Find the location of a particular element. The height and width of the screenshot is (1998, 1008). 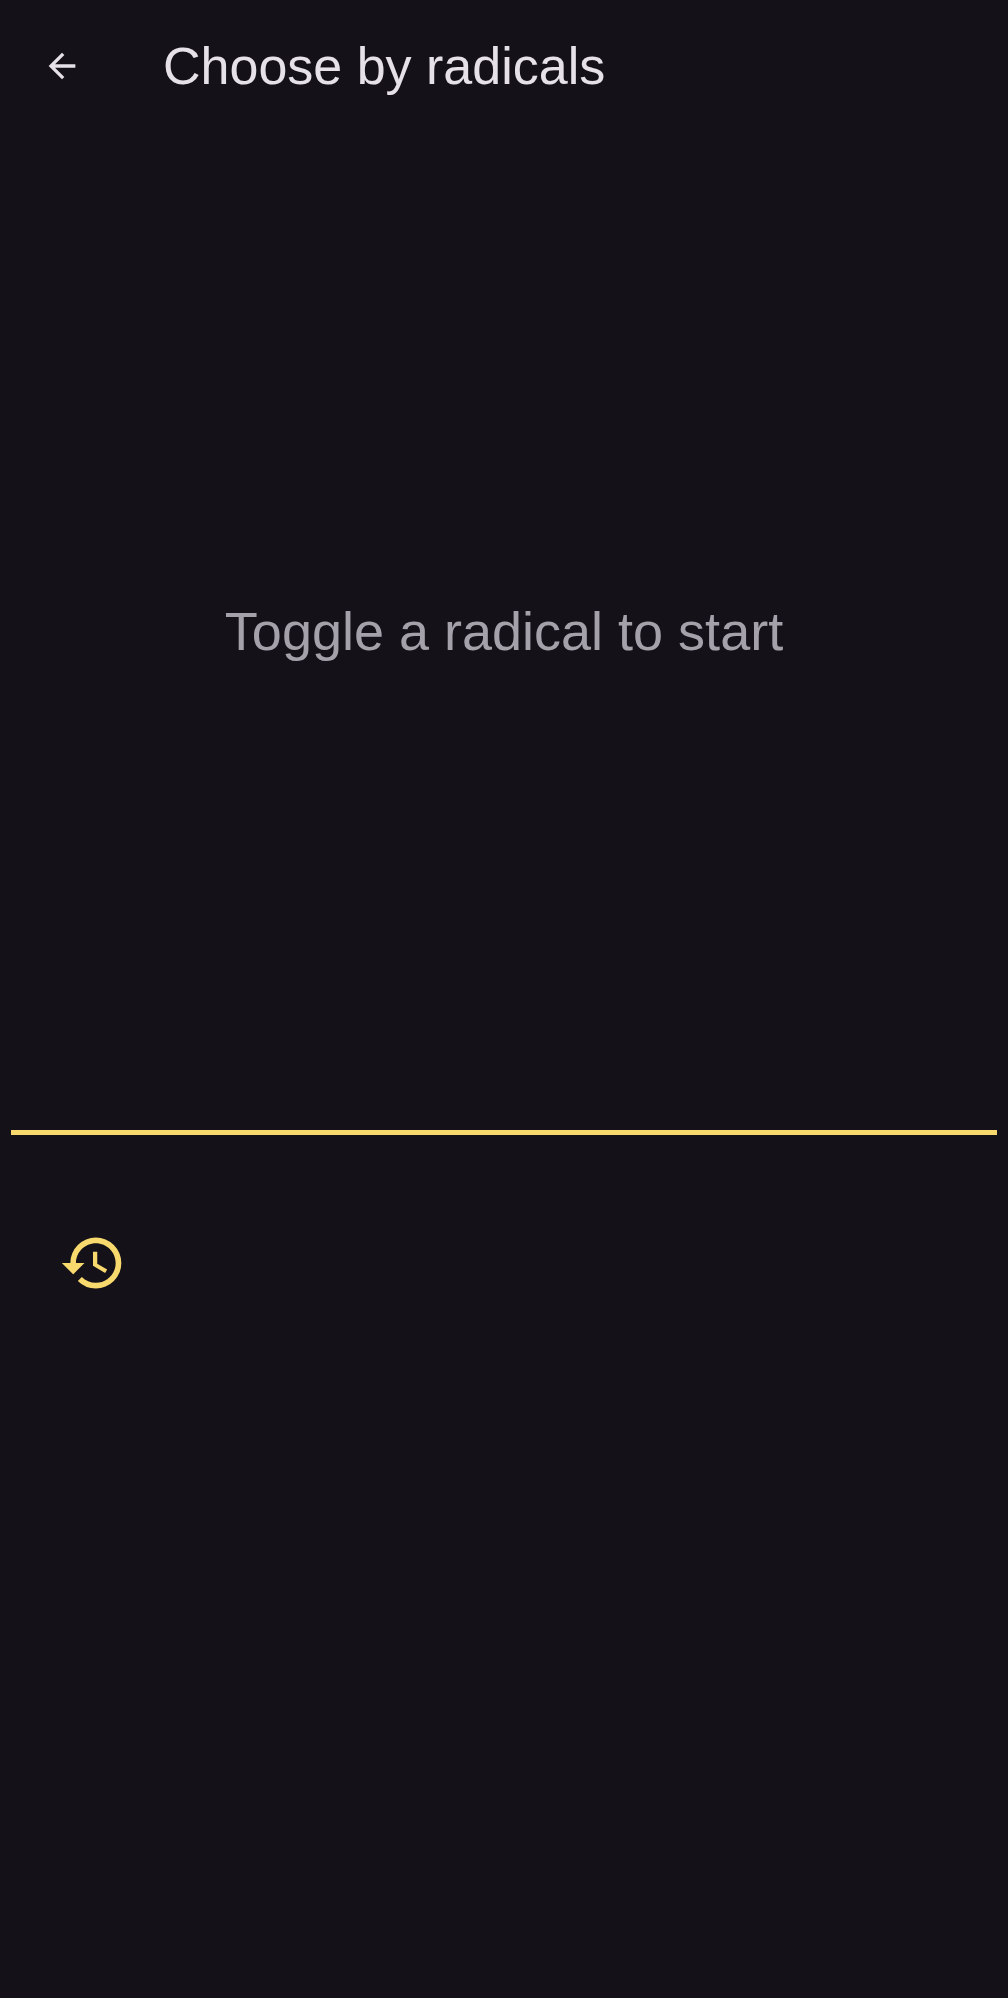

empty-message: Toggle a radical to start is located at coordinates (504, 631).